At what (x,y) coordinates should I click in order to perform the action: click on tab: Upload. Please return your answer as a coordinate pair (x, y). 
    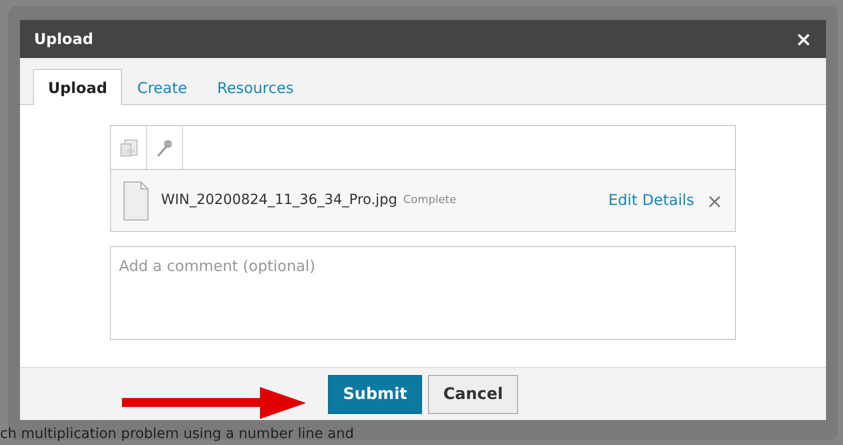
    Looking at the image, I should click on (77, 86).